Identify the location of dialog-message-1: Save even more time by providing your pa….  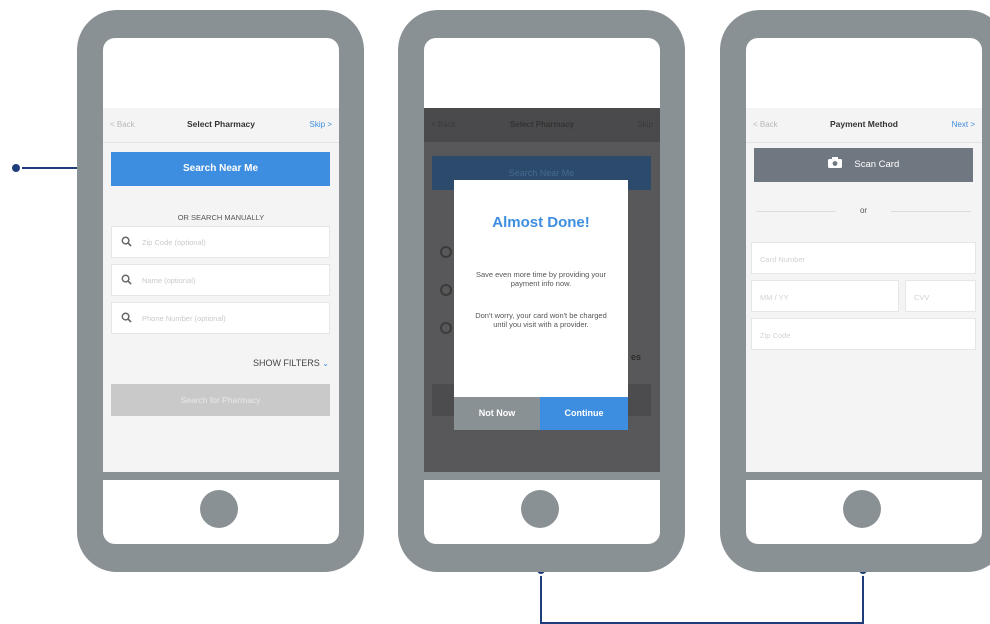
(541, 279).